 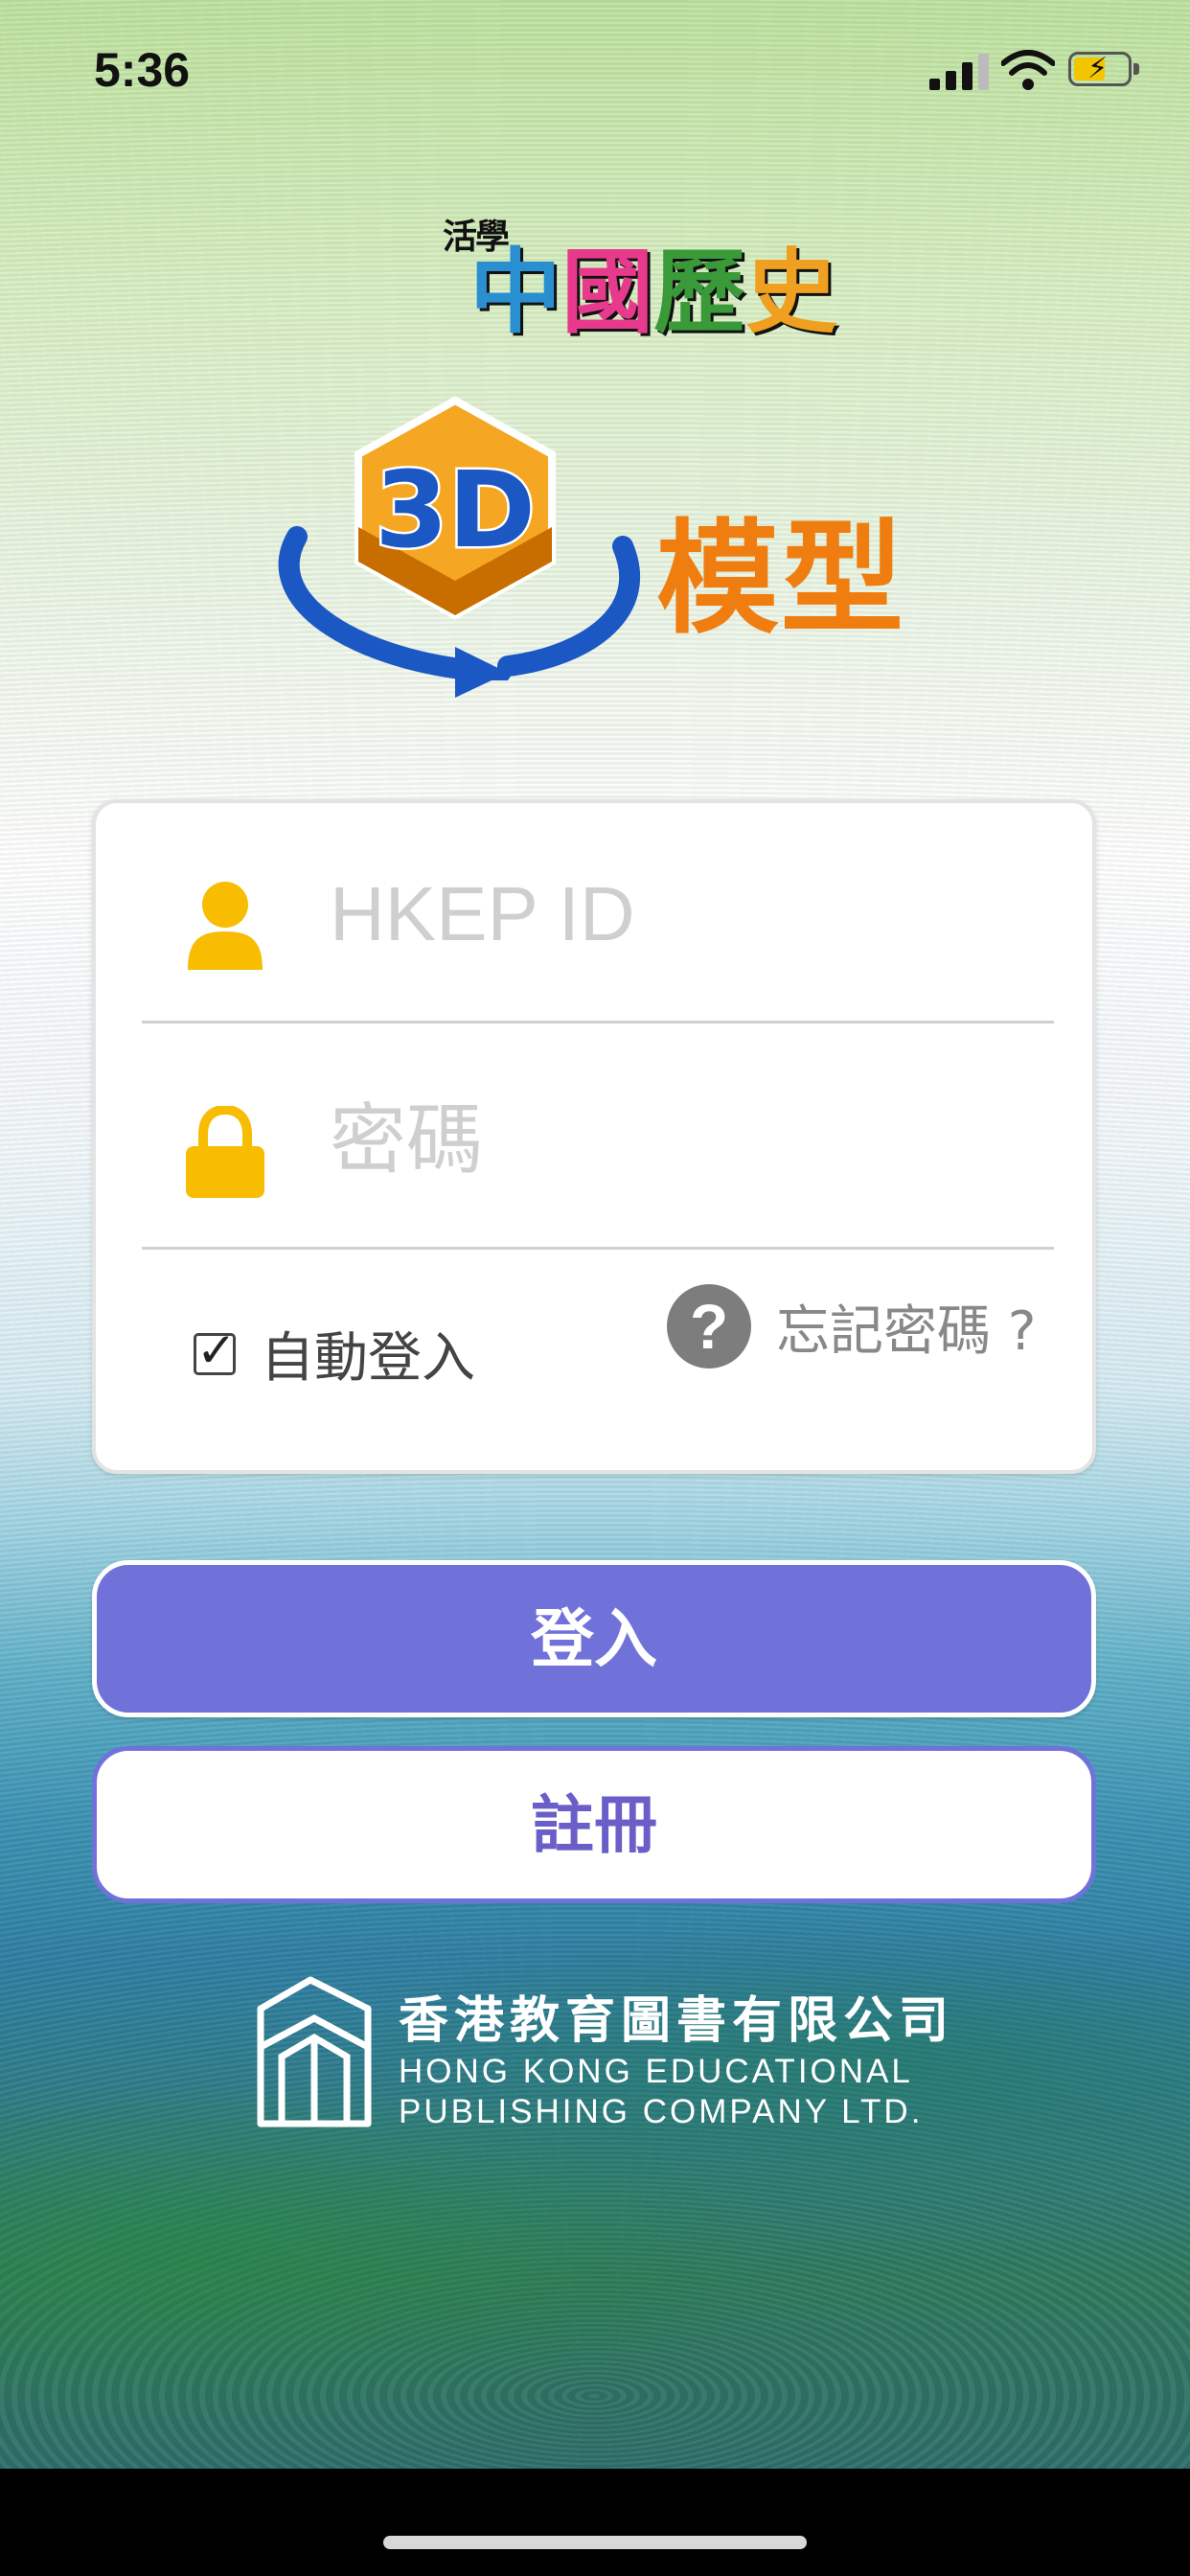 I want to click on wifi-icon, so click(x=1028, y=70).